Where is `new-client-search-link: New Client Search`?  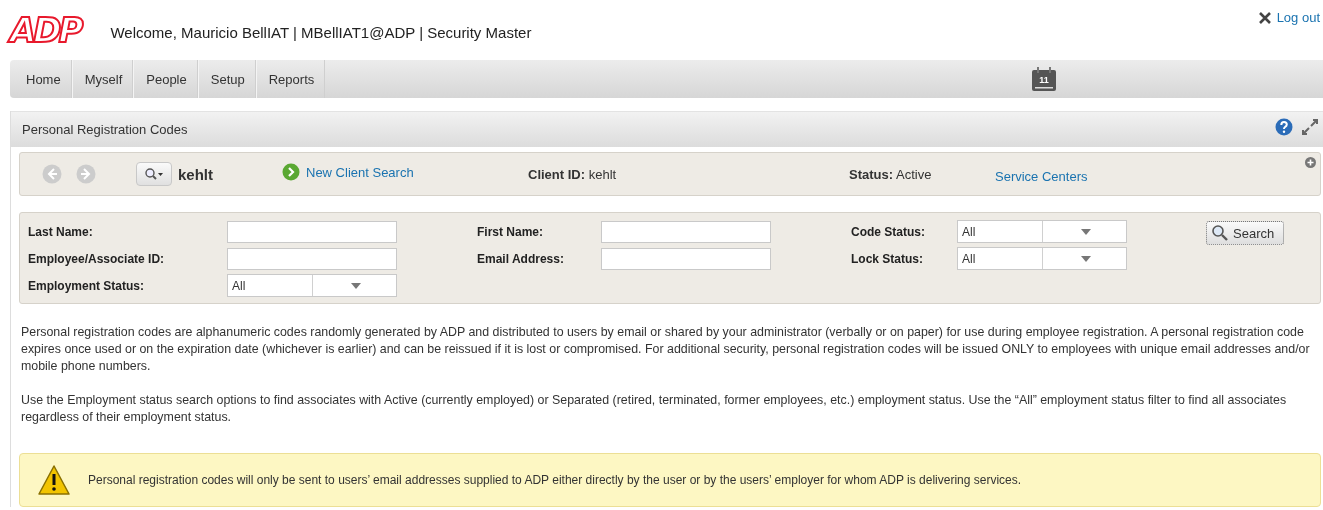 new-client-search-link: New Client Search is located at coordinates (405, 172).